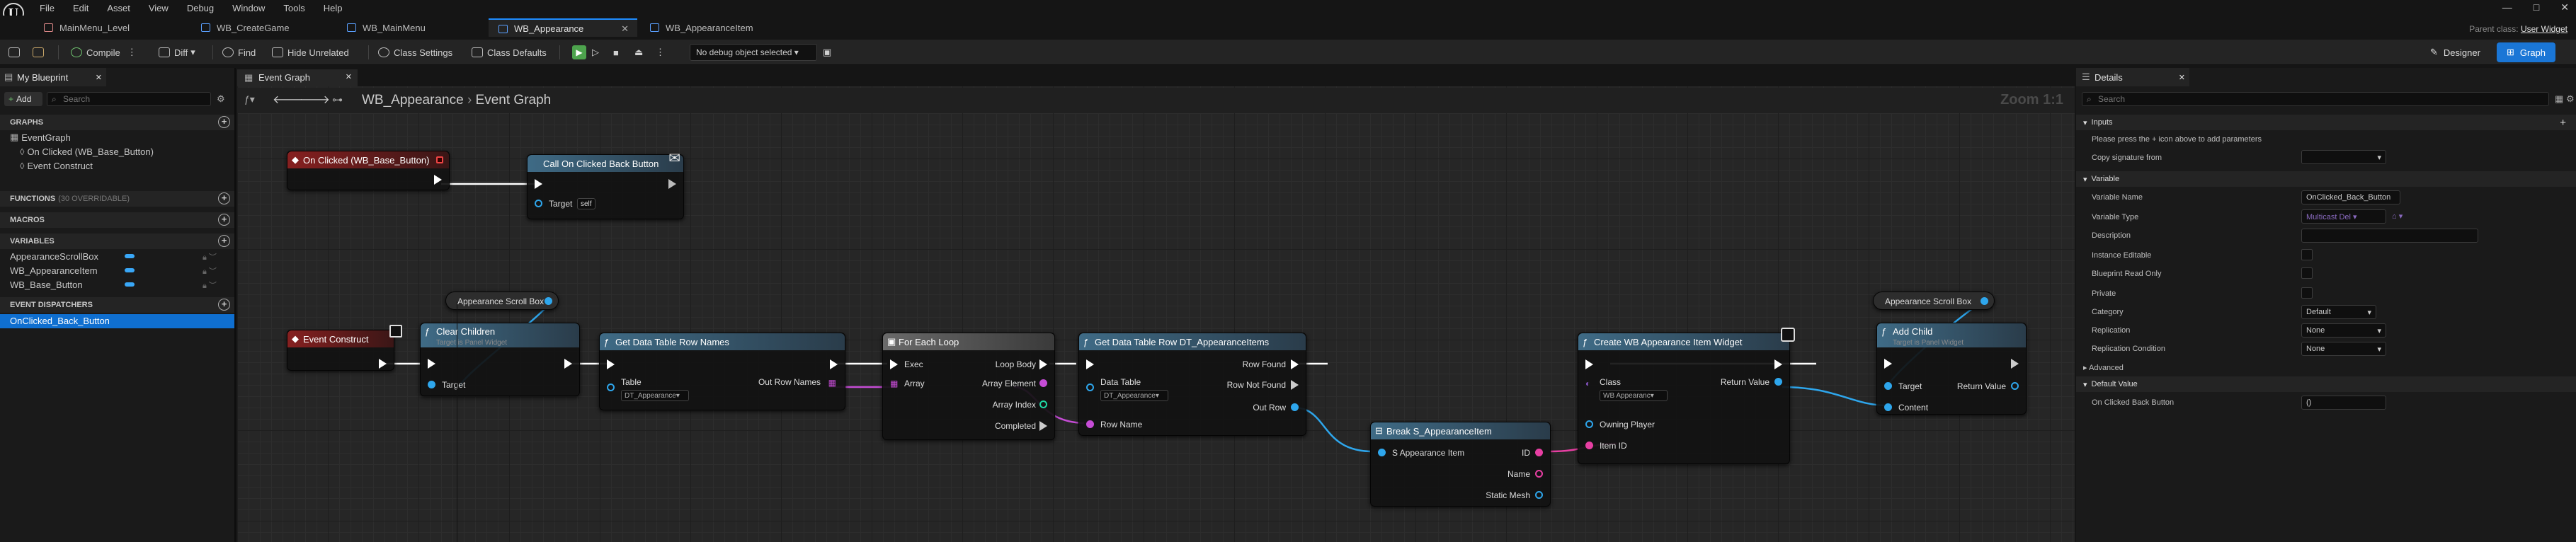 The image size is (2576, 542). Describe the element at coordinates (1043, 364) in the screenshot. I see `loop-body-pin` at that location.